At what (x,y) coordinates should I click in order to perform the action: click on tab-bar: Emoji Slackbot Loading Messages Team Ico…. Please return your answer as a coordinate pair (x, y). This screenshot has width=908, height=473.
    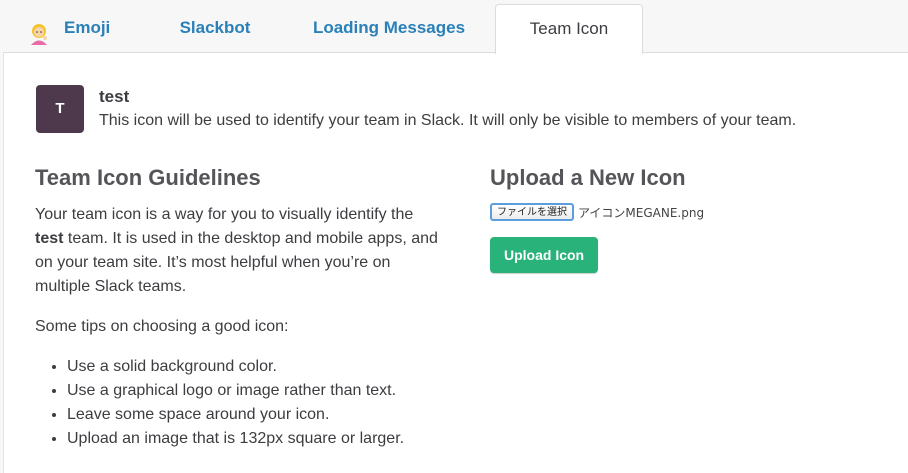
    Looking at the image, I should click on (454, 27).